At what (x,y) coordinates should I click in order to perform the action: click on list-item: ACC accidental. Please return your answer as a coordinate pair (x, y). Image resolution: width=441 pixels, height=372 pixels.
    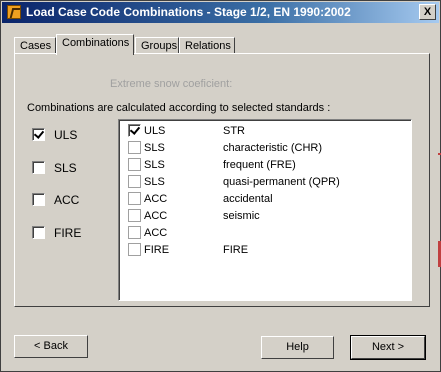
    Looking at the image, I should click on (268, 200).